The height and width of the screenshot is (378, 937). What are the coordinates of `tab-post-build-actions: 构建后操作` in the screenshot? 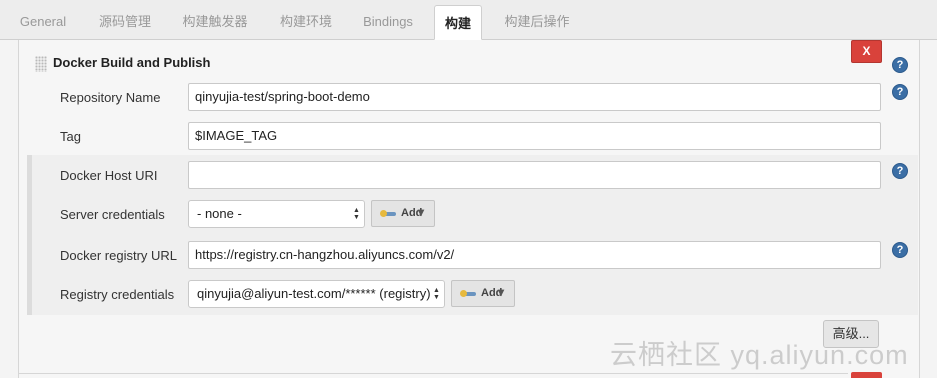 It's located at (537, 21).